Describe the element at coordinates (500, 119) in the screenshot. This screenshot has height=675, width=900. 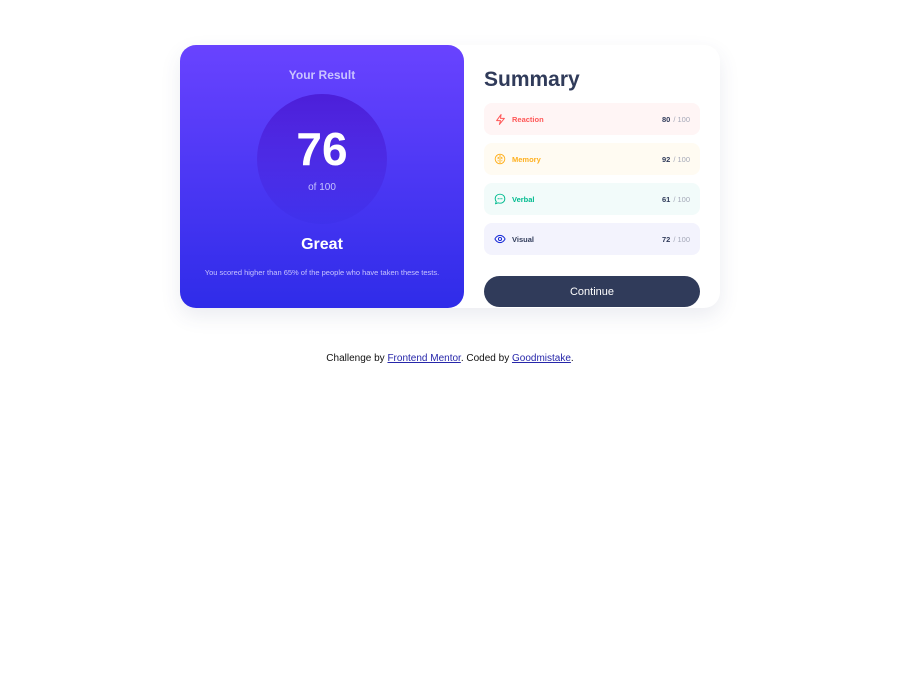
I see `lightning-icon` at that location.